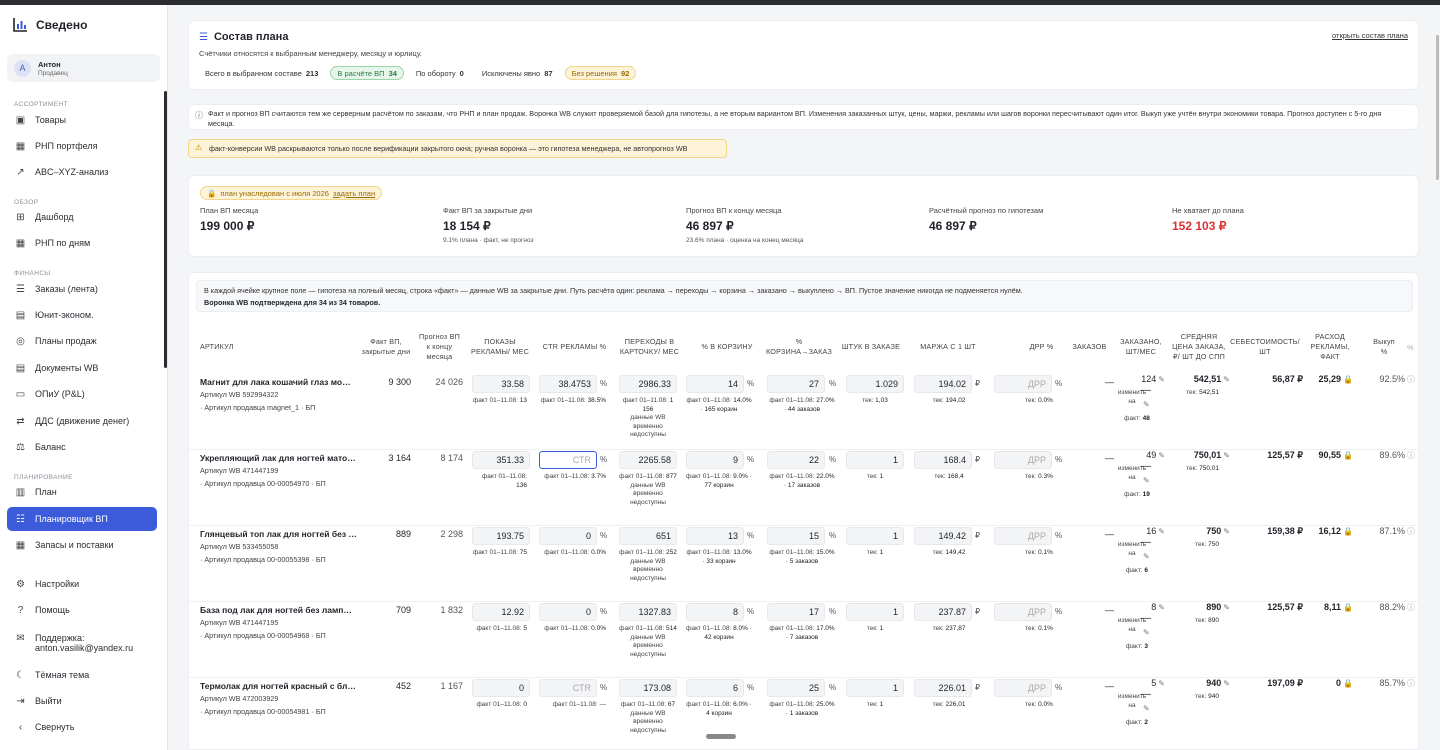 This screenshot has width=1440, height=750. Describe the element at coordinates (1089, 347) in the screenshot. I see `header-orders: ЗАКАЗОВ` at that location.